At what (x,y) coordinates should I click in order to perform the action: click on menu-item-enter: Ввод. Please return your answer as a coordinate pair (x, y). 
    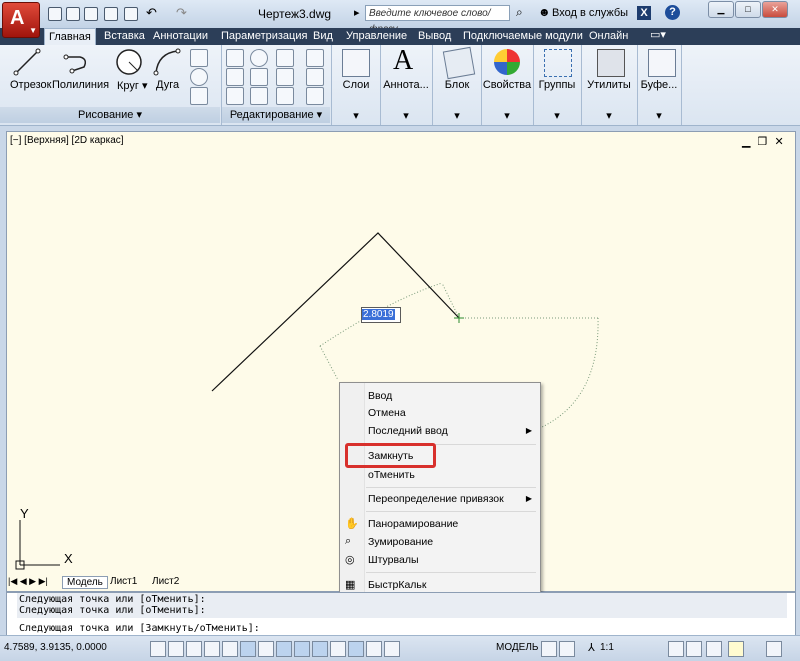
    Looking at the image, I should click on (380, 396).